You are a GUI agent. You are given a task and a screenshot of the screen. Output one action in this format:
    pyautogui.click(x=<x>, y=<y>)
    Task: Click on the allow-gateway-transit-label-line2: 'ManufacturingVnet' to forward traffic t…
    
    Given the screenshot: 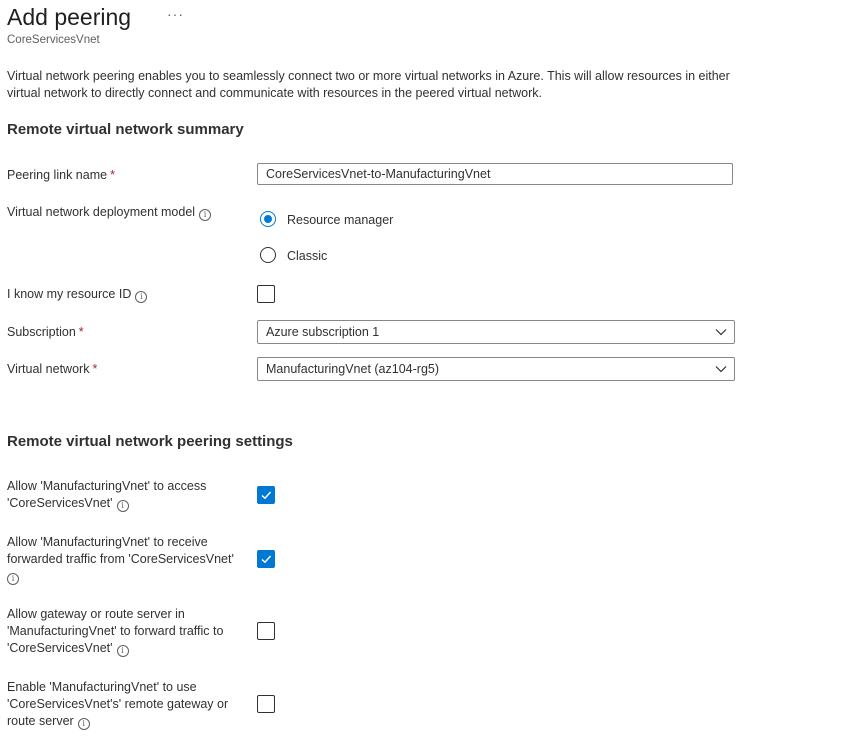 What is the action you would take?
    pyautogui.click(x=115, y=631)
    